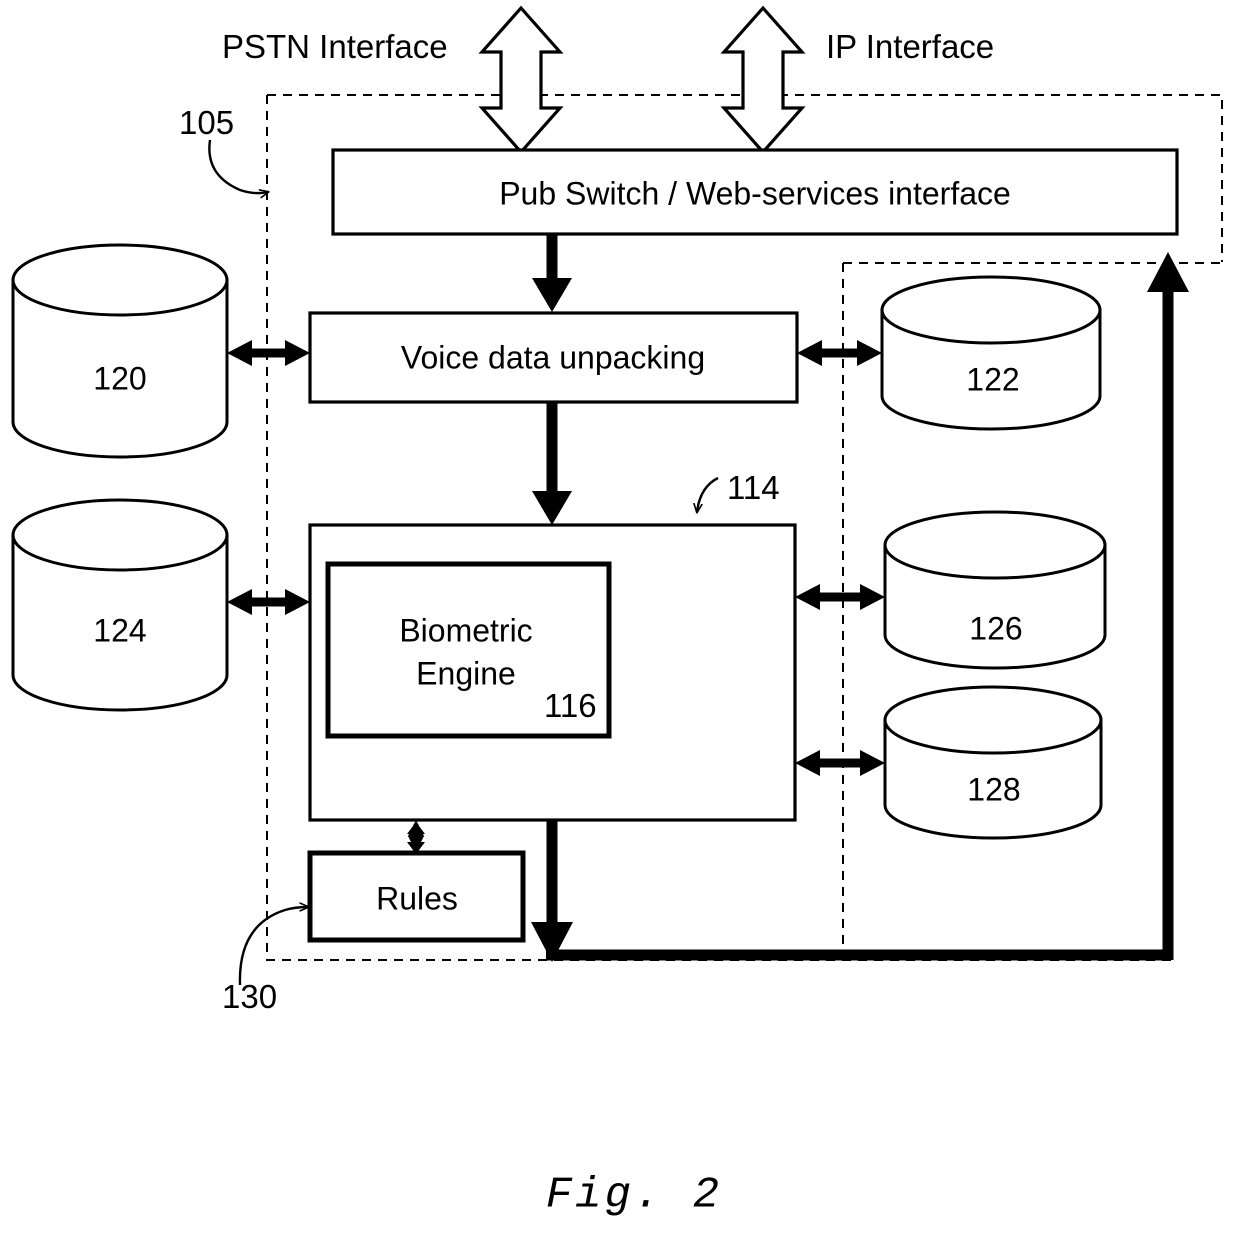 This screenshot has height=1235, width=1240. Describe the element at coordinates (268, 353) in the screenshot. I see `link-120-voice` at that location.